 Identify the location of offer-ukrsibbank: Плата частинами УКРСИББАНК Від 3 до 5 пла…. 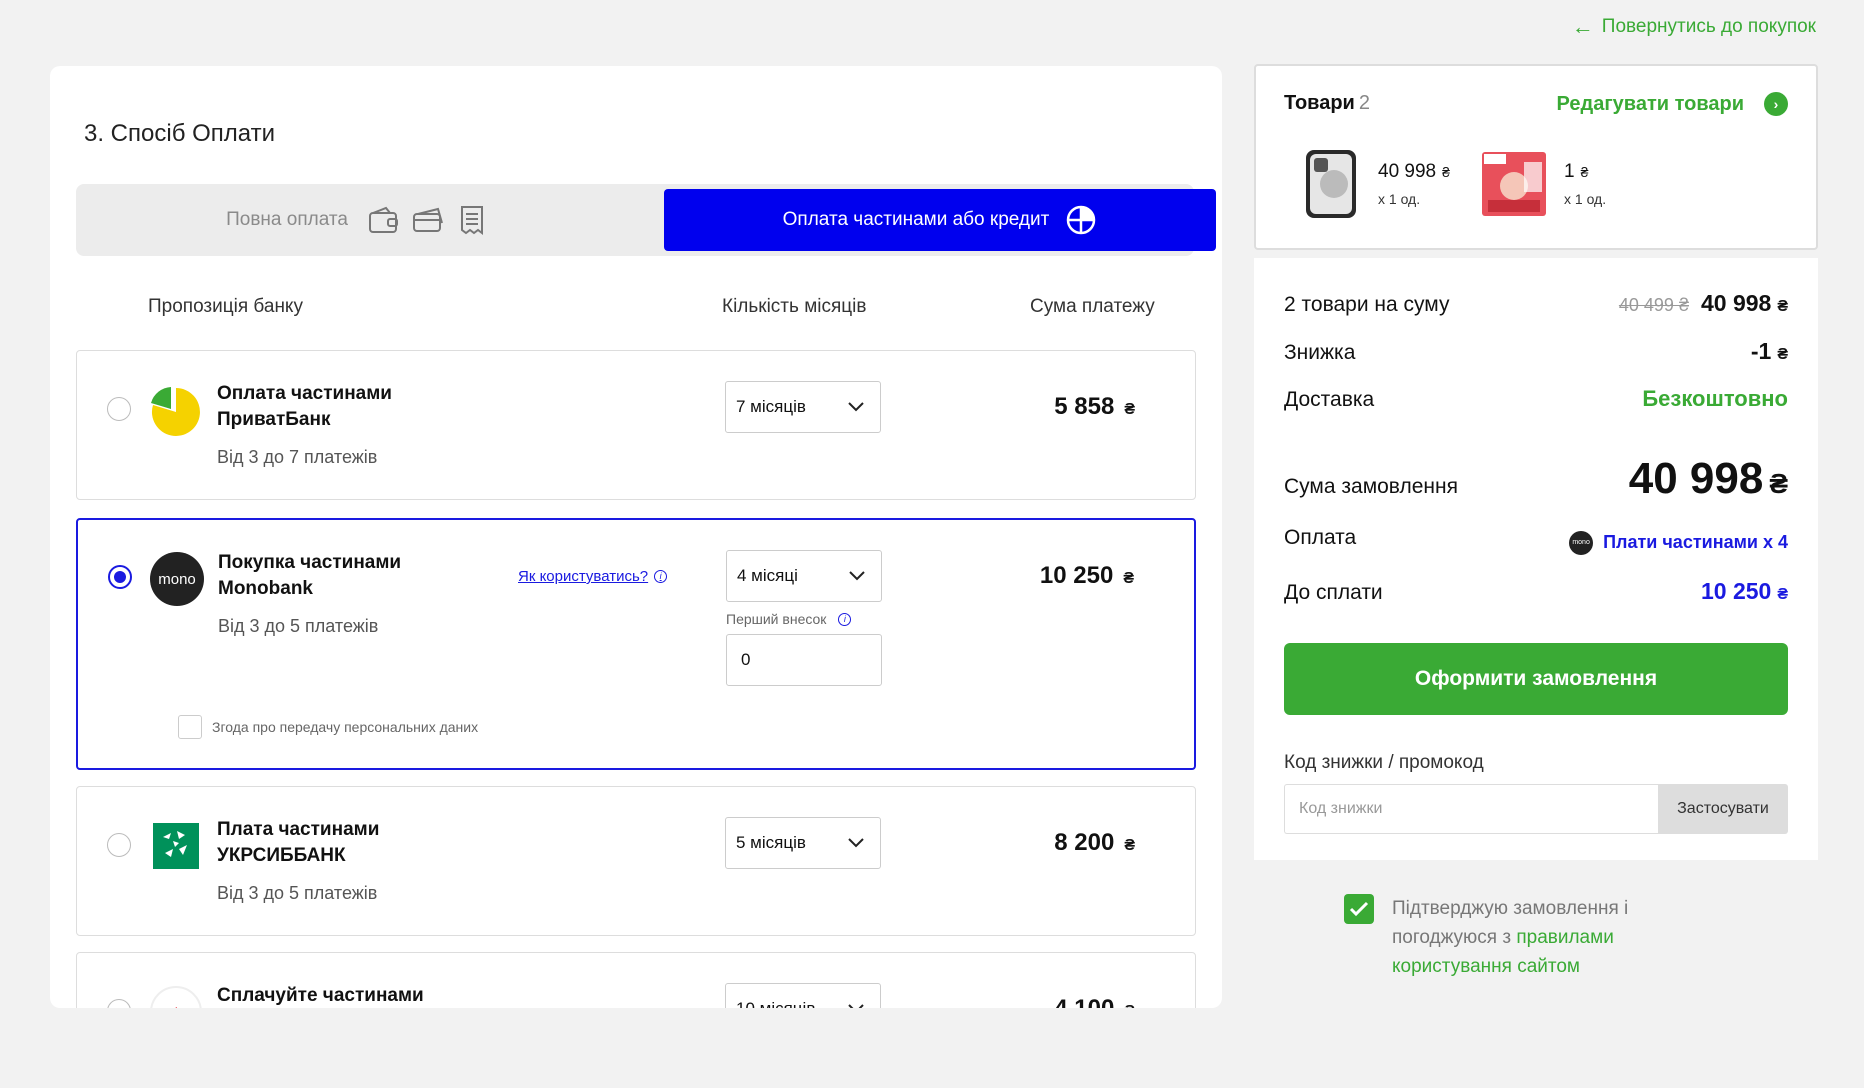
(636, 861).